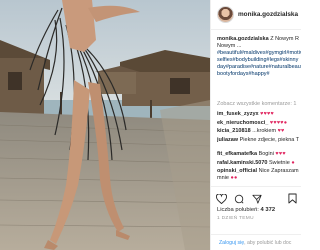 This screenshot has height=250, width=320. What do you see at coordinates (231, 243) in the screenshot?
I see `login-link: Zaloguj się` at bounding box center [231, 243].